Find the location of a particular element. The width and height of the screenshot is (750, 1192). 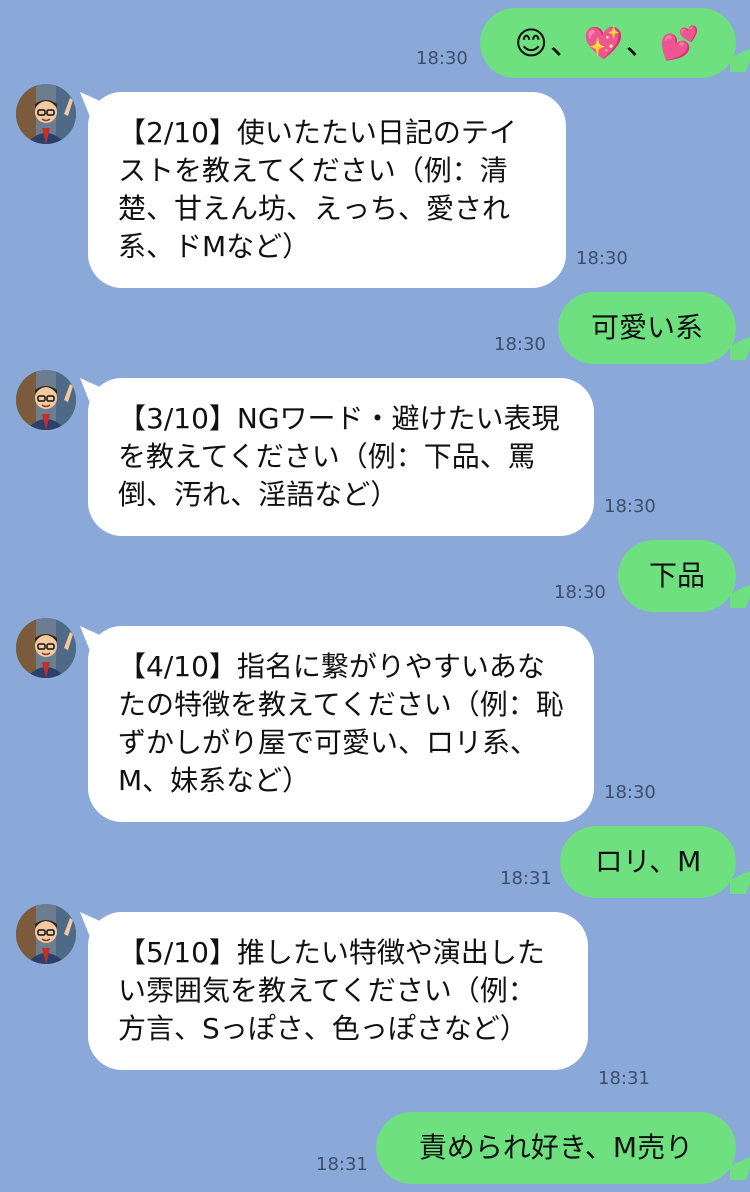

message-text: 下品 is located at coordinates (676, 575).